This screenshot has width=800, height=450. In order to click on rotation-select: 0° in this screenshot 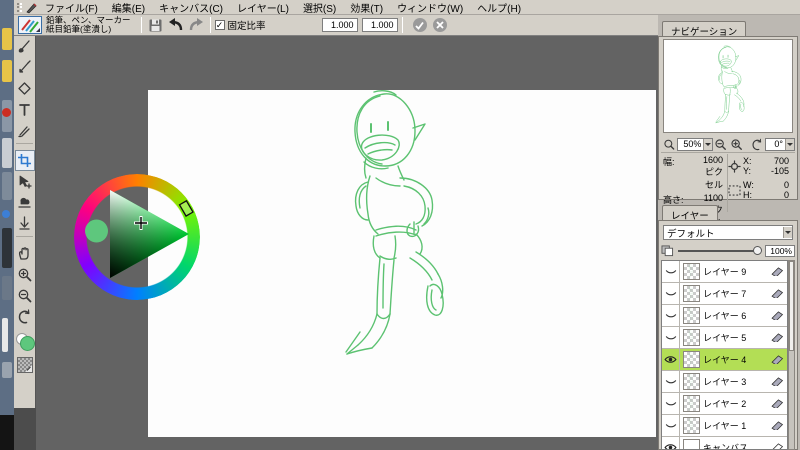, I will do `click(780, 144)`.